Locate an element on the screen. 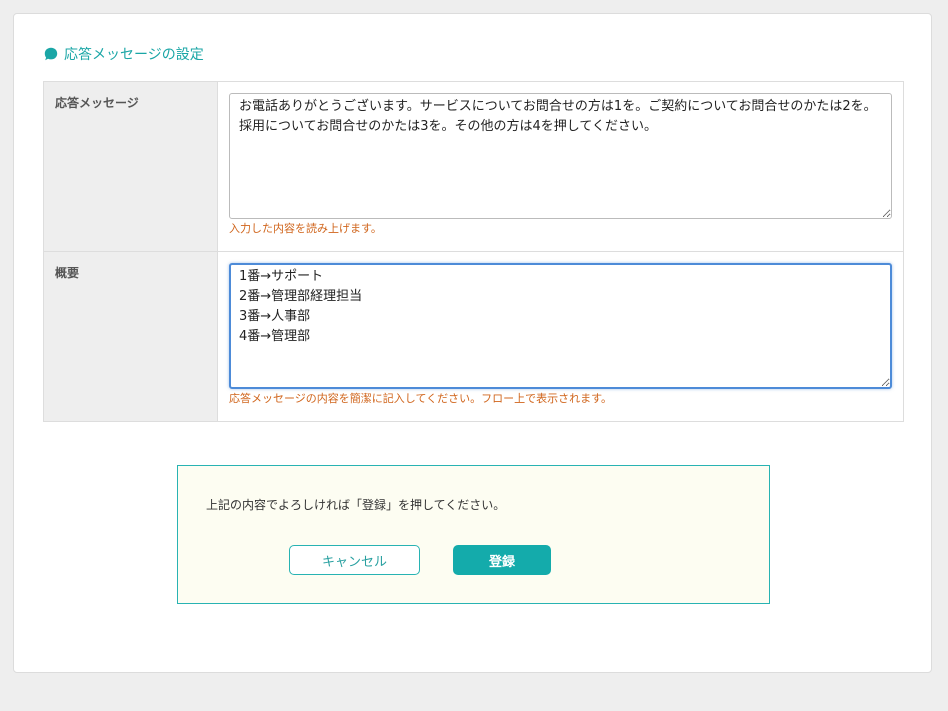 This screenshot has width=948, height=711. field-label-summary: 概要 is located at coordinates (130, 336).